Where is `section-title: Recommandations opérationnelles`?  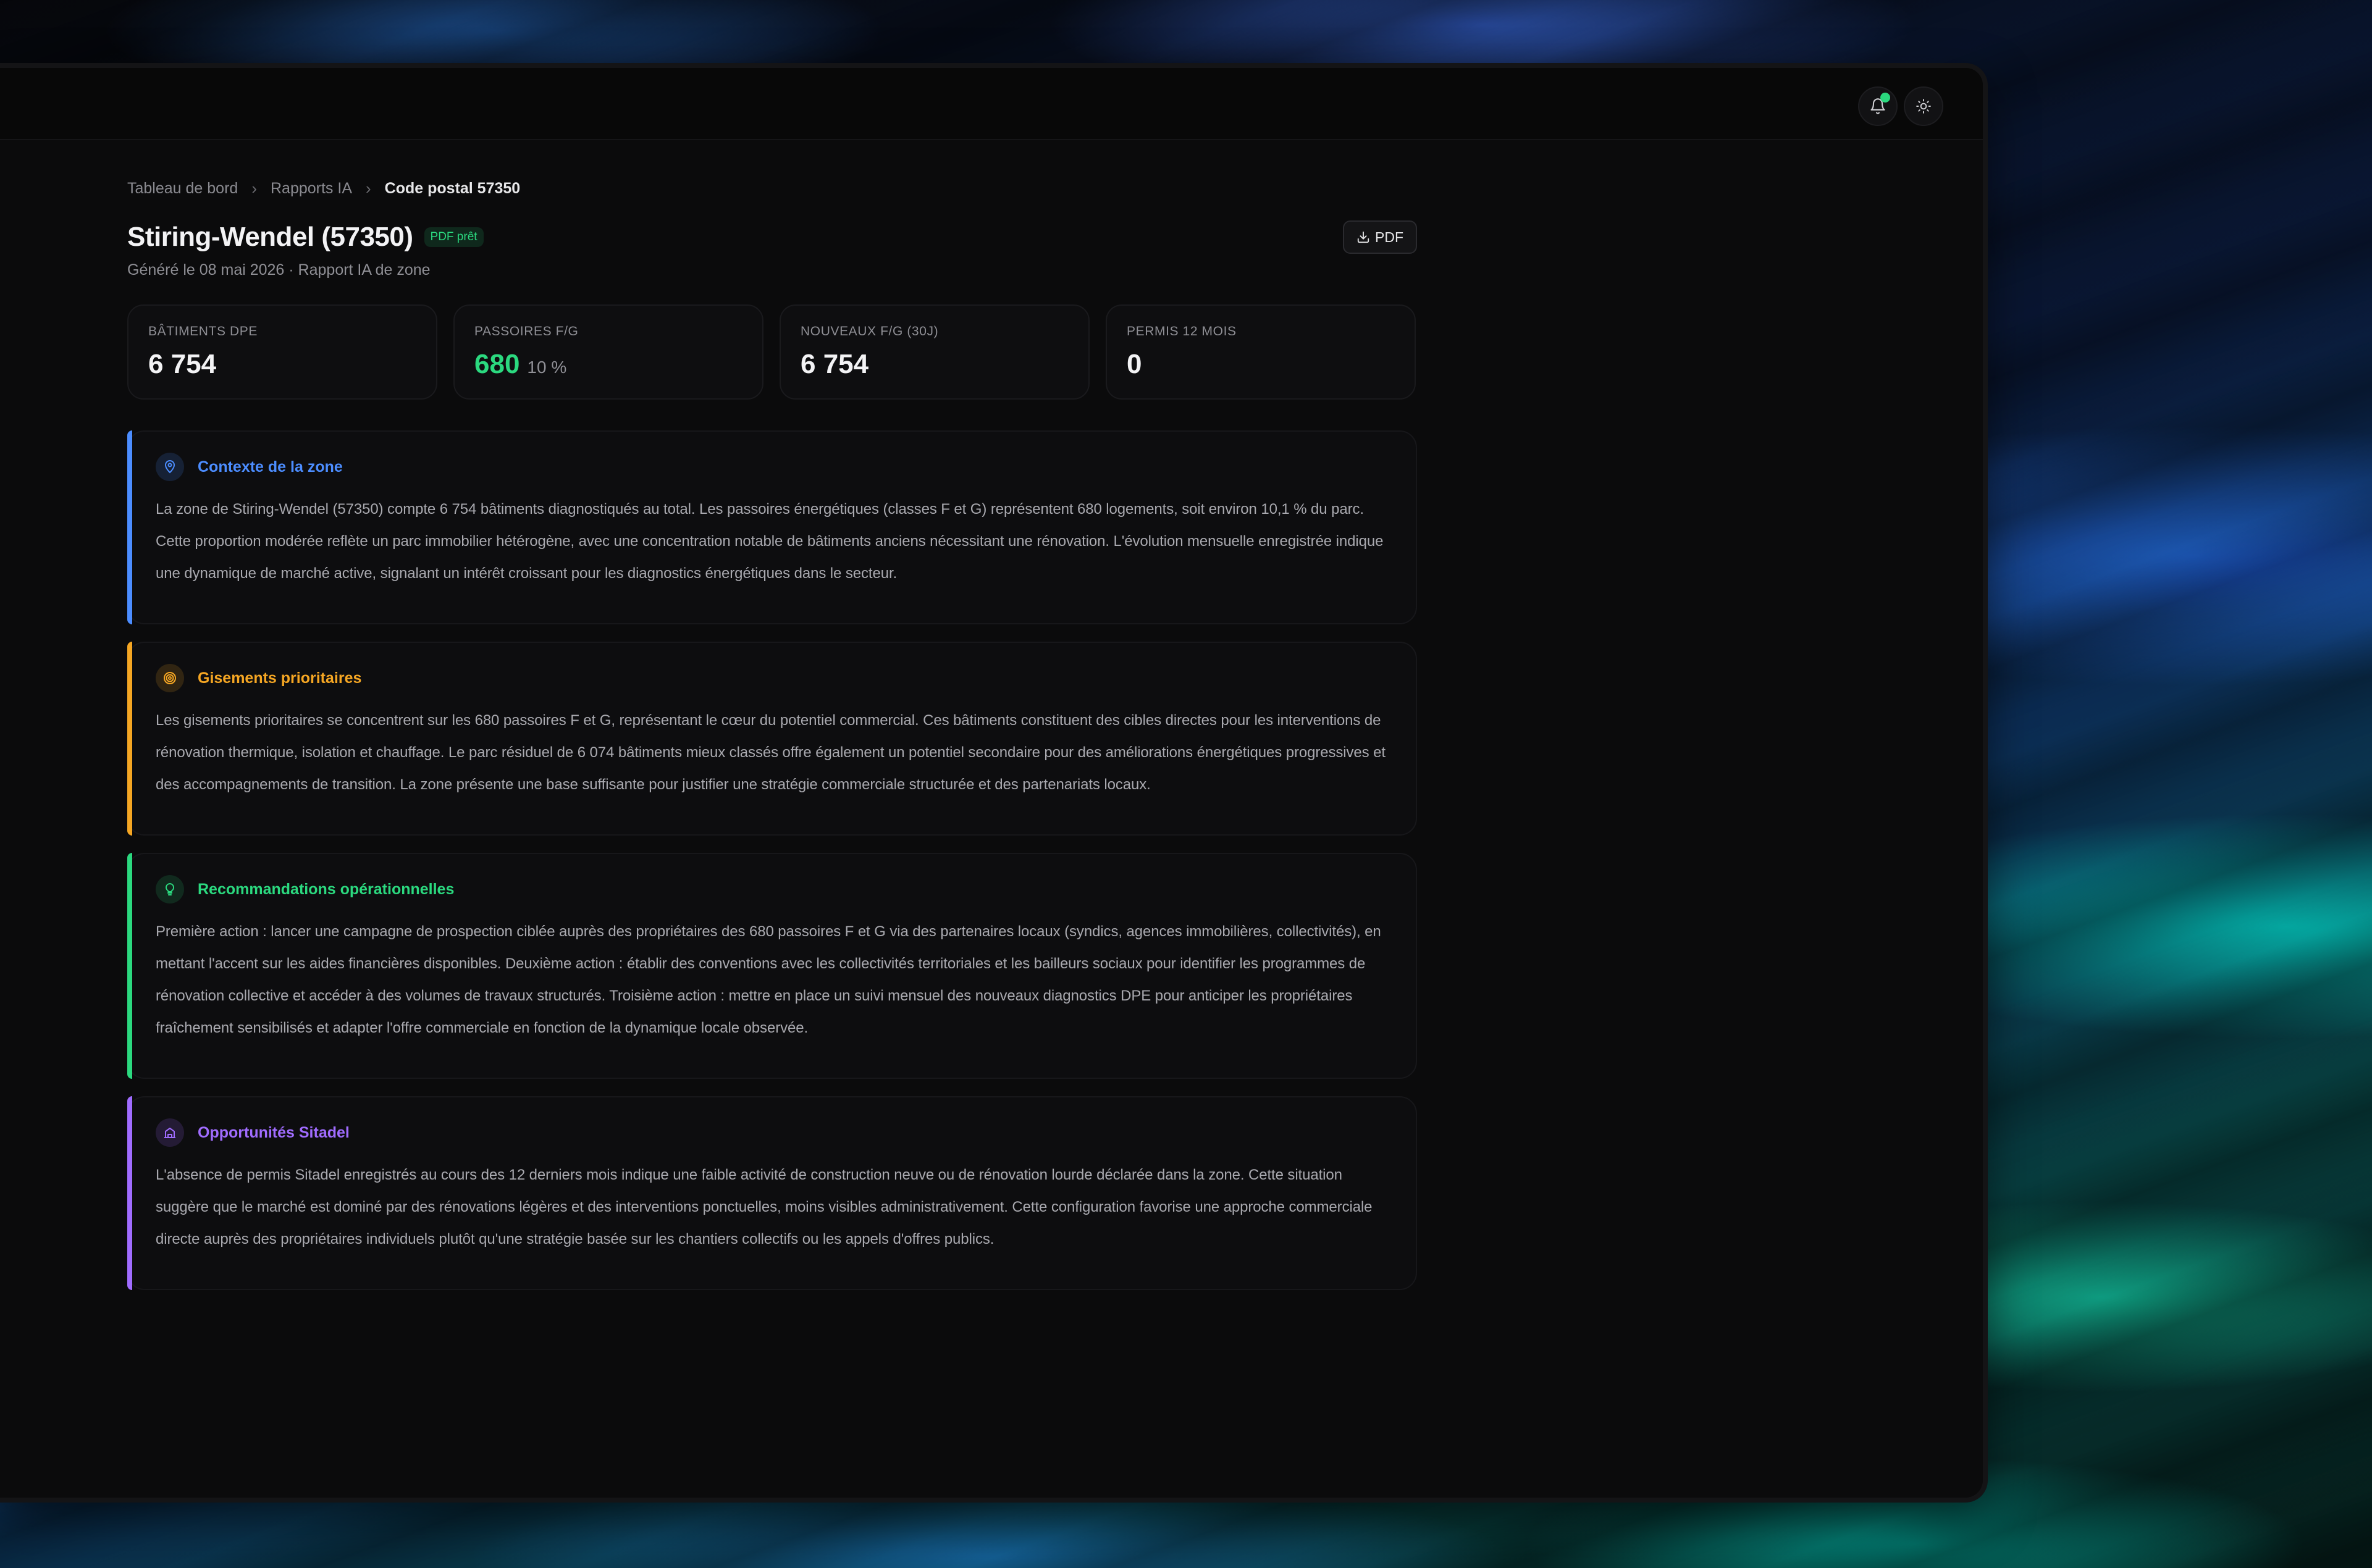
section-title: Recommandations opérationnelles is located at coordinates (326, 889).